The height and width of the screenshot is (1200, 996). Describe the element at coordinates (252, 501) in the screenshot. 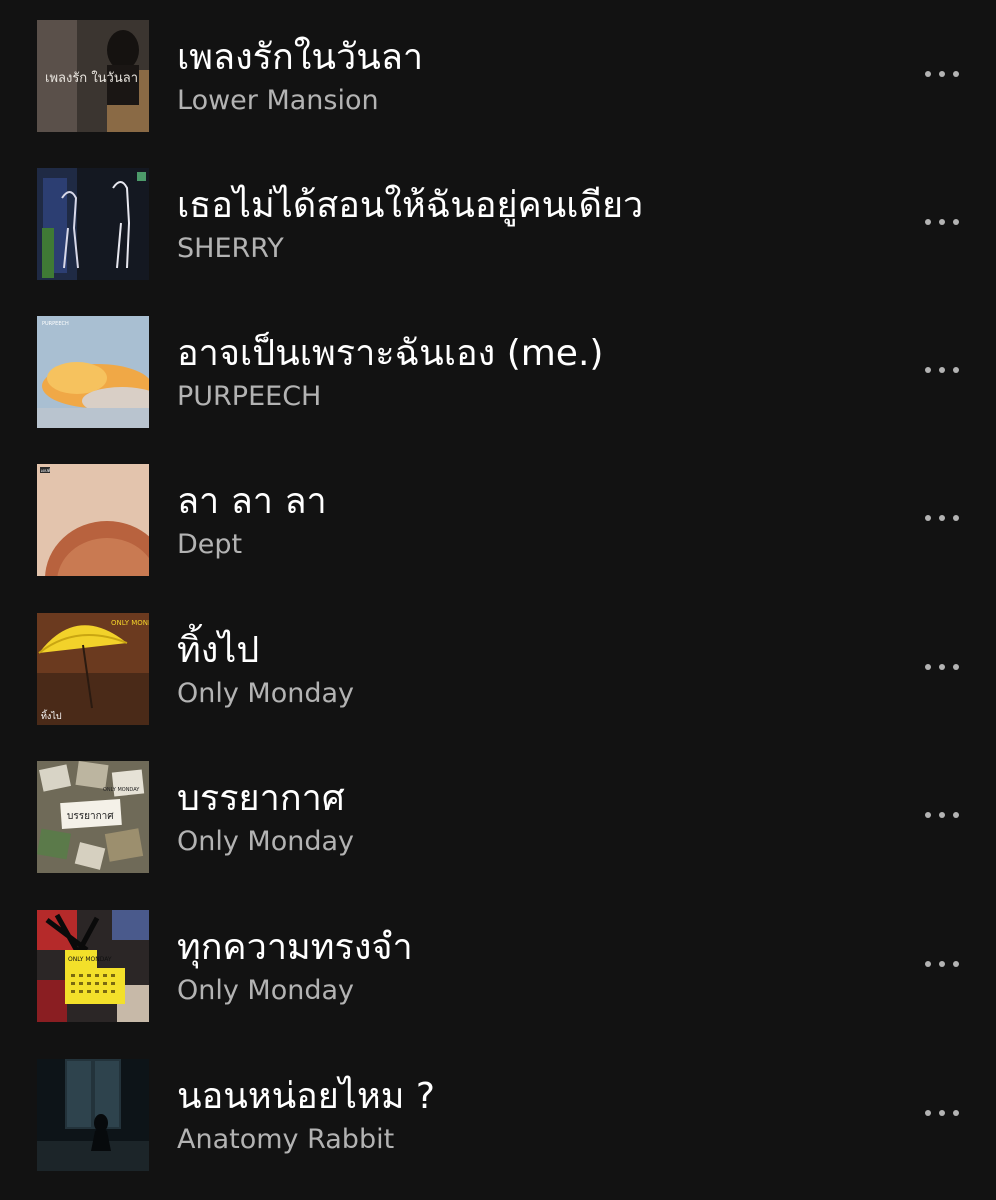

I see `track-title: ลา ลา ลา` at that location.